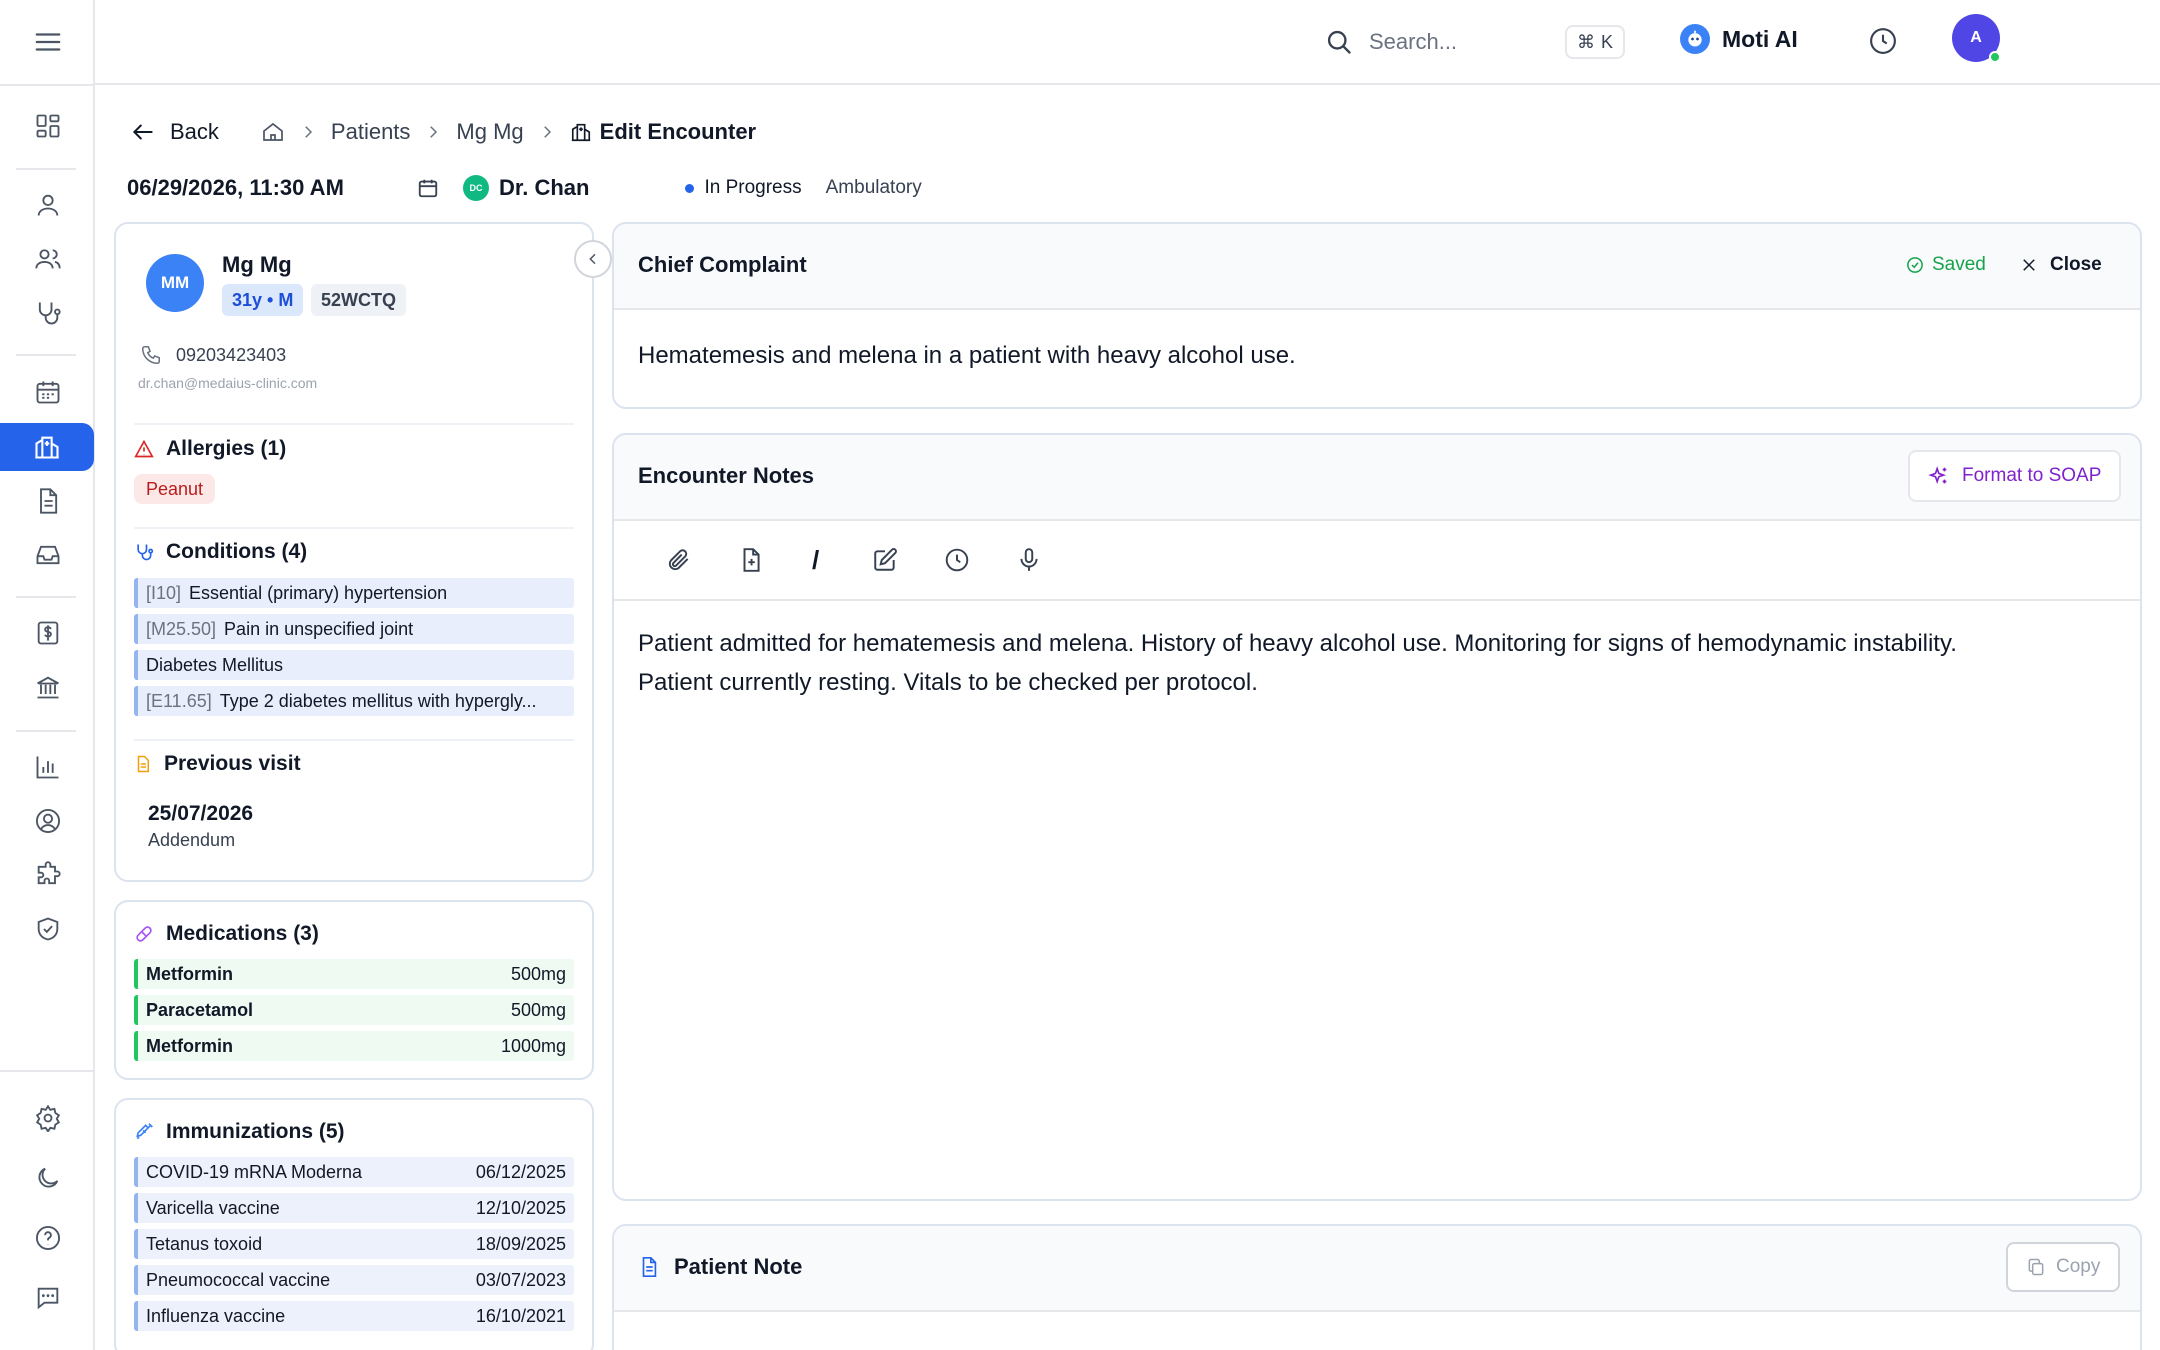  What do you see at coordinates (544, 188) in the screenshot?
I see `doctor-name: Dr. Chan` at bounding box center [544, 188].